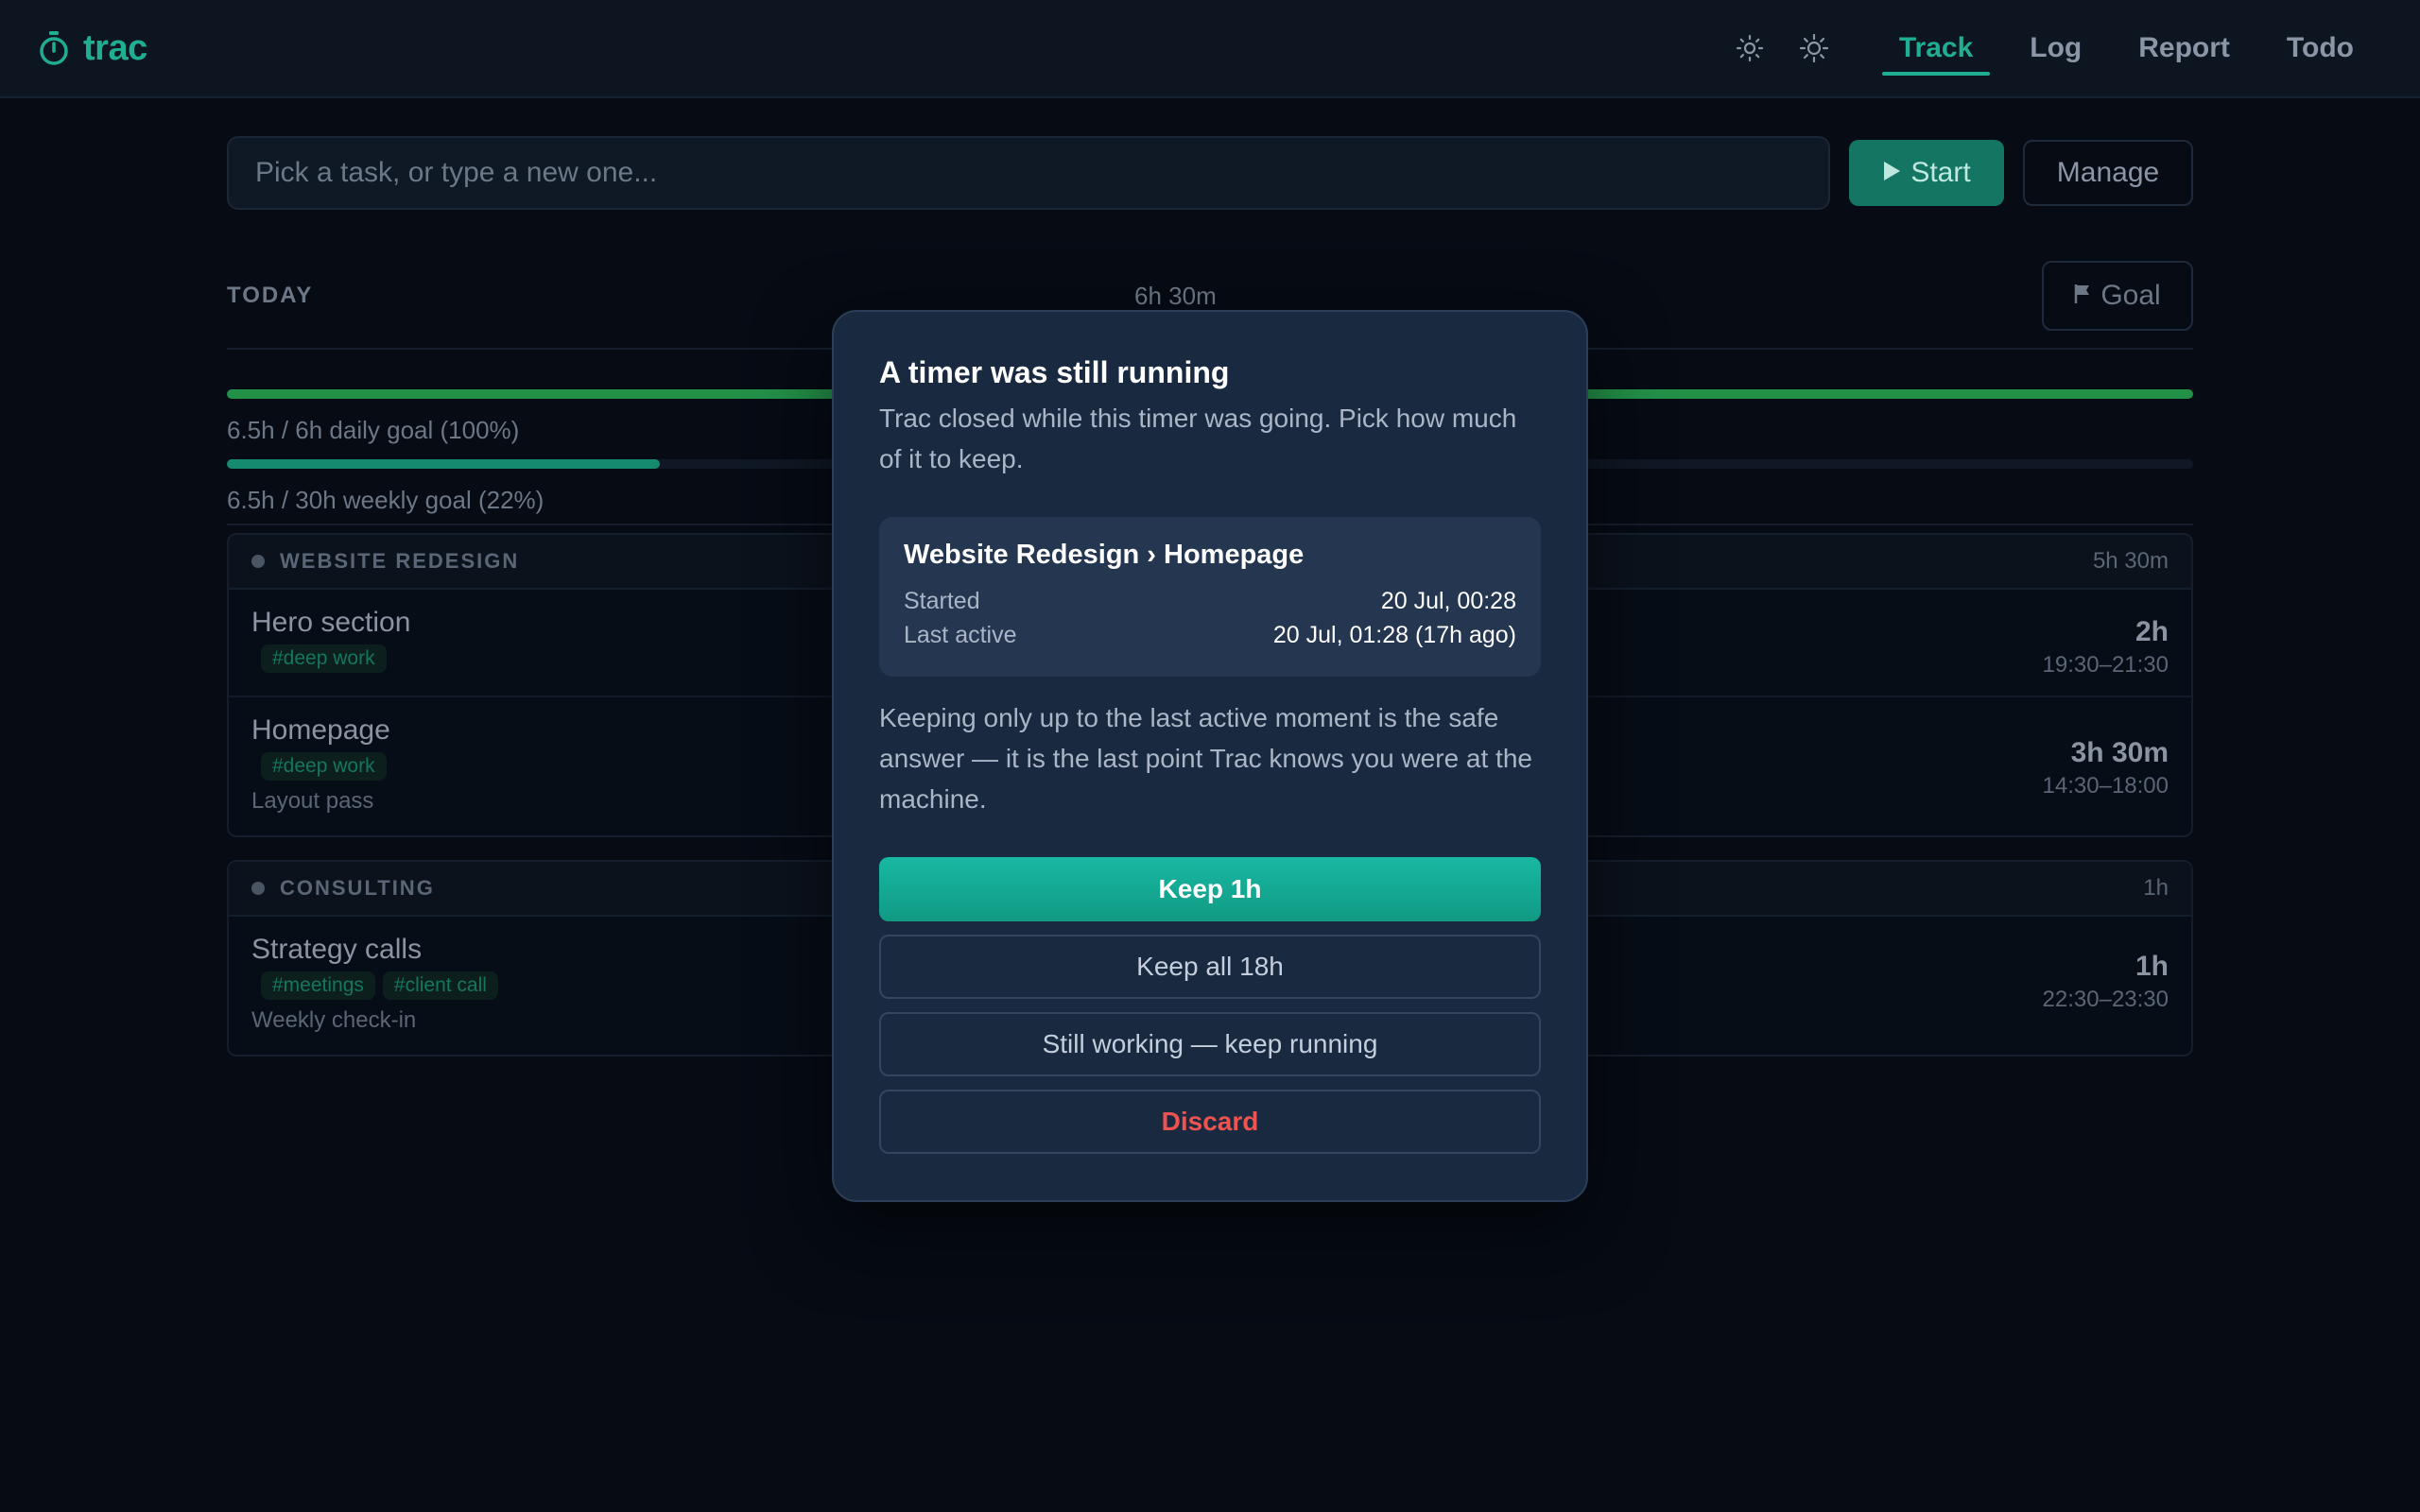 The width and height of the screenshot is (2420, 1512). Describe the element at coordinates (1210, 1122) in the screenshot. I see `discard-button: Discard` at that location.